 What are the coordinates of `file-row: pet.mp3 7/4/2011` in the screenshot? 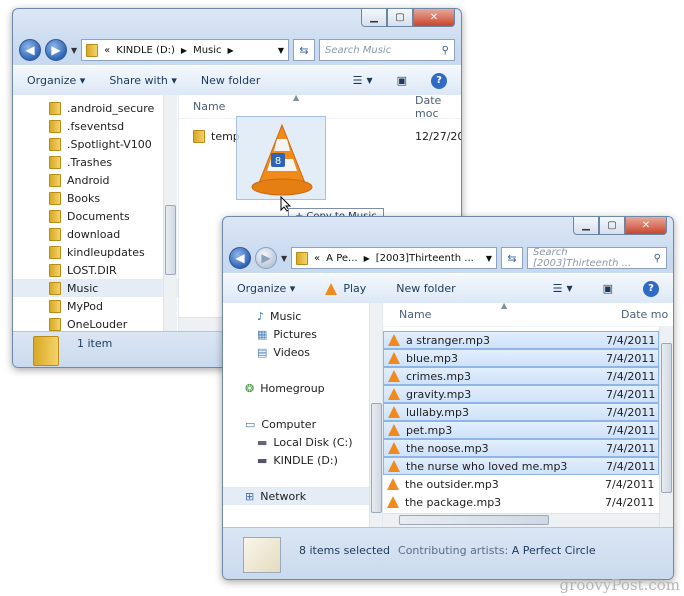 It's located at (521, 430).